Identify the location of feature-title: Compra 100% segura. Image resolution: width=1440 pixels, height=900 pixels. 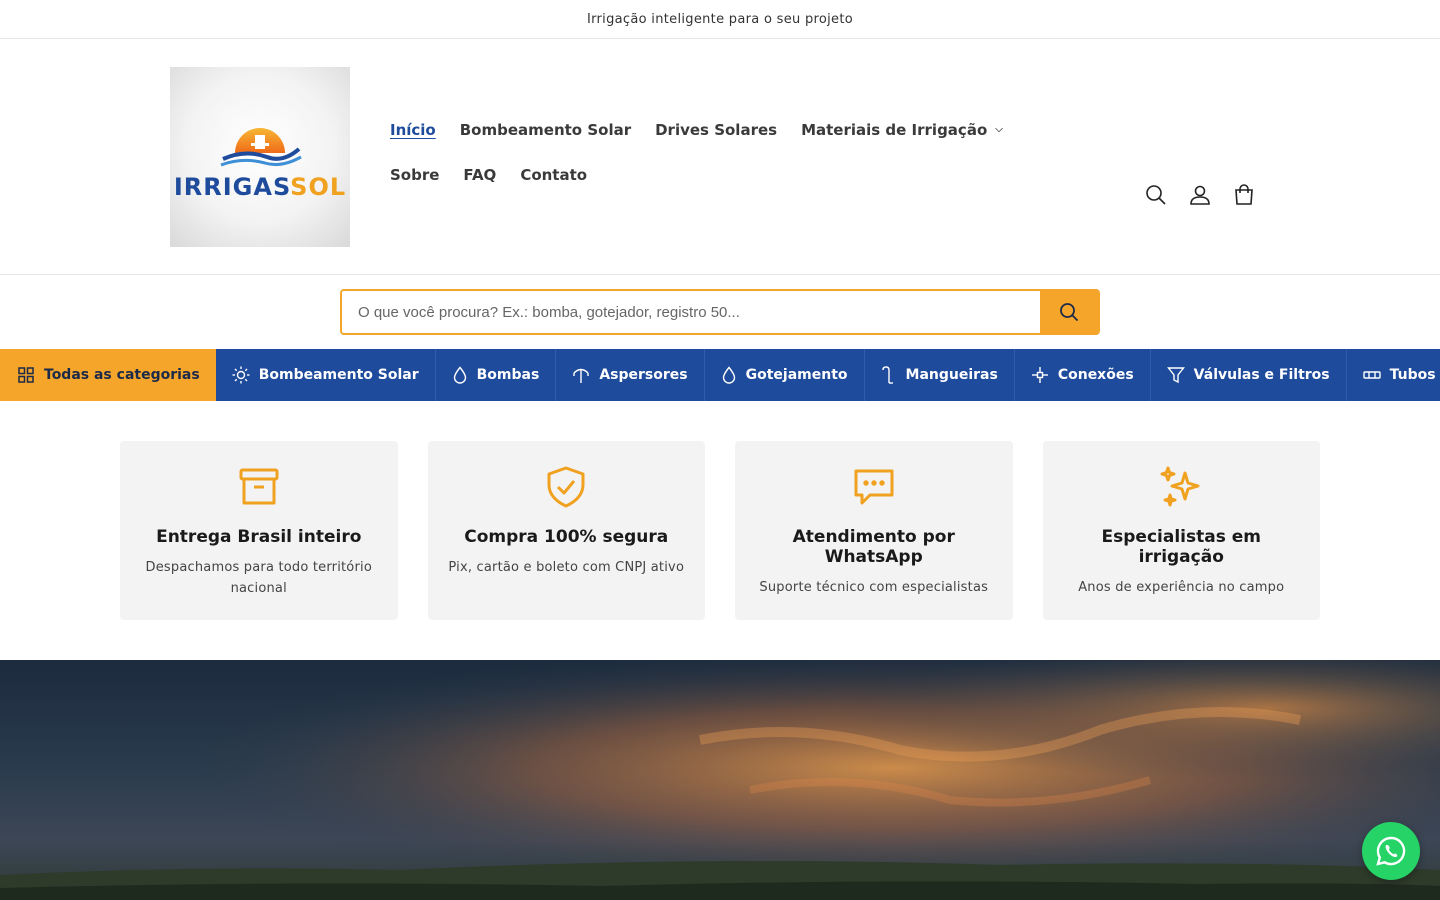
(566, 537).